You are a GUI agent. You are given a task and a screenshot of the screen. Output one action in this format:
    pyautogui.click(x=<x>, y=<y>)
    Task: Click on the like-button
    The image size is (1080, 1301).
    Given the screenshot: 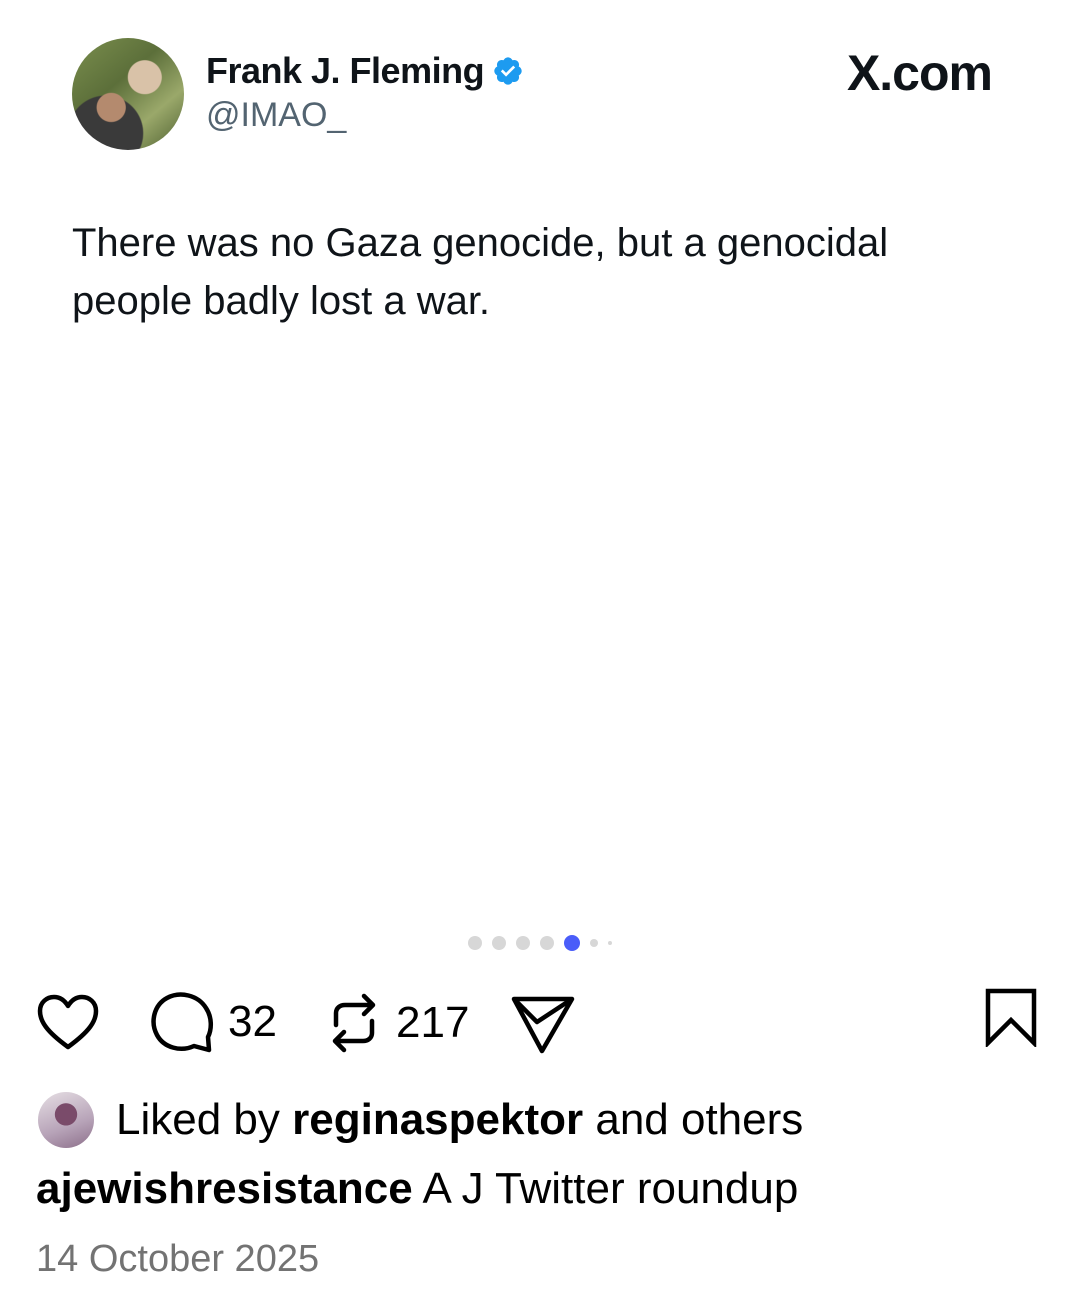 What is the action you would take?
    pyautogui.click(x=68, y=1023)
    